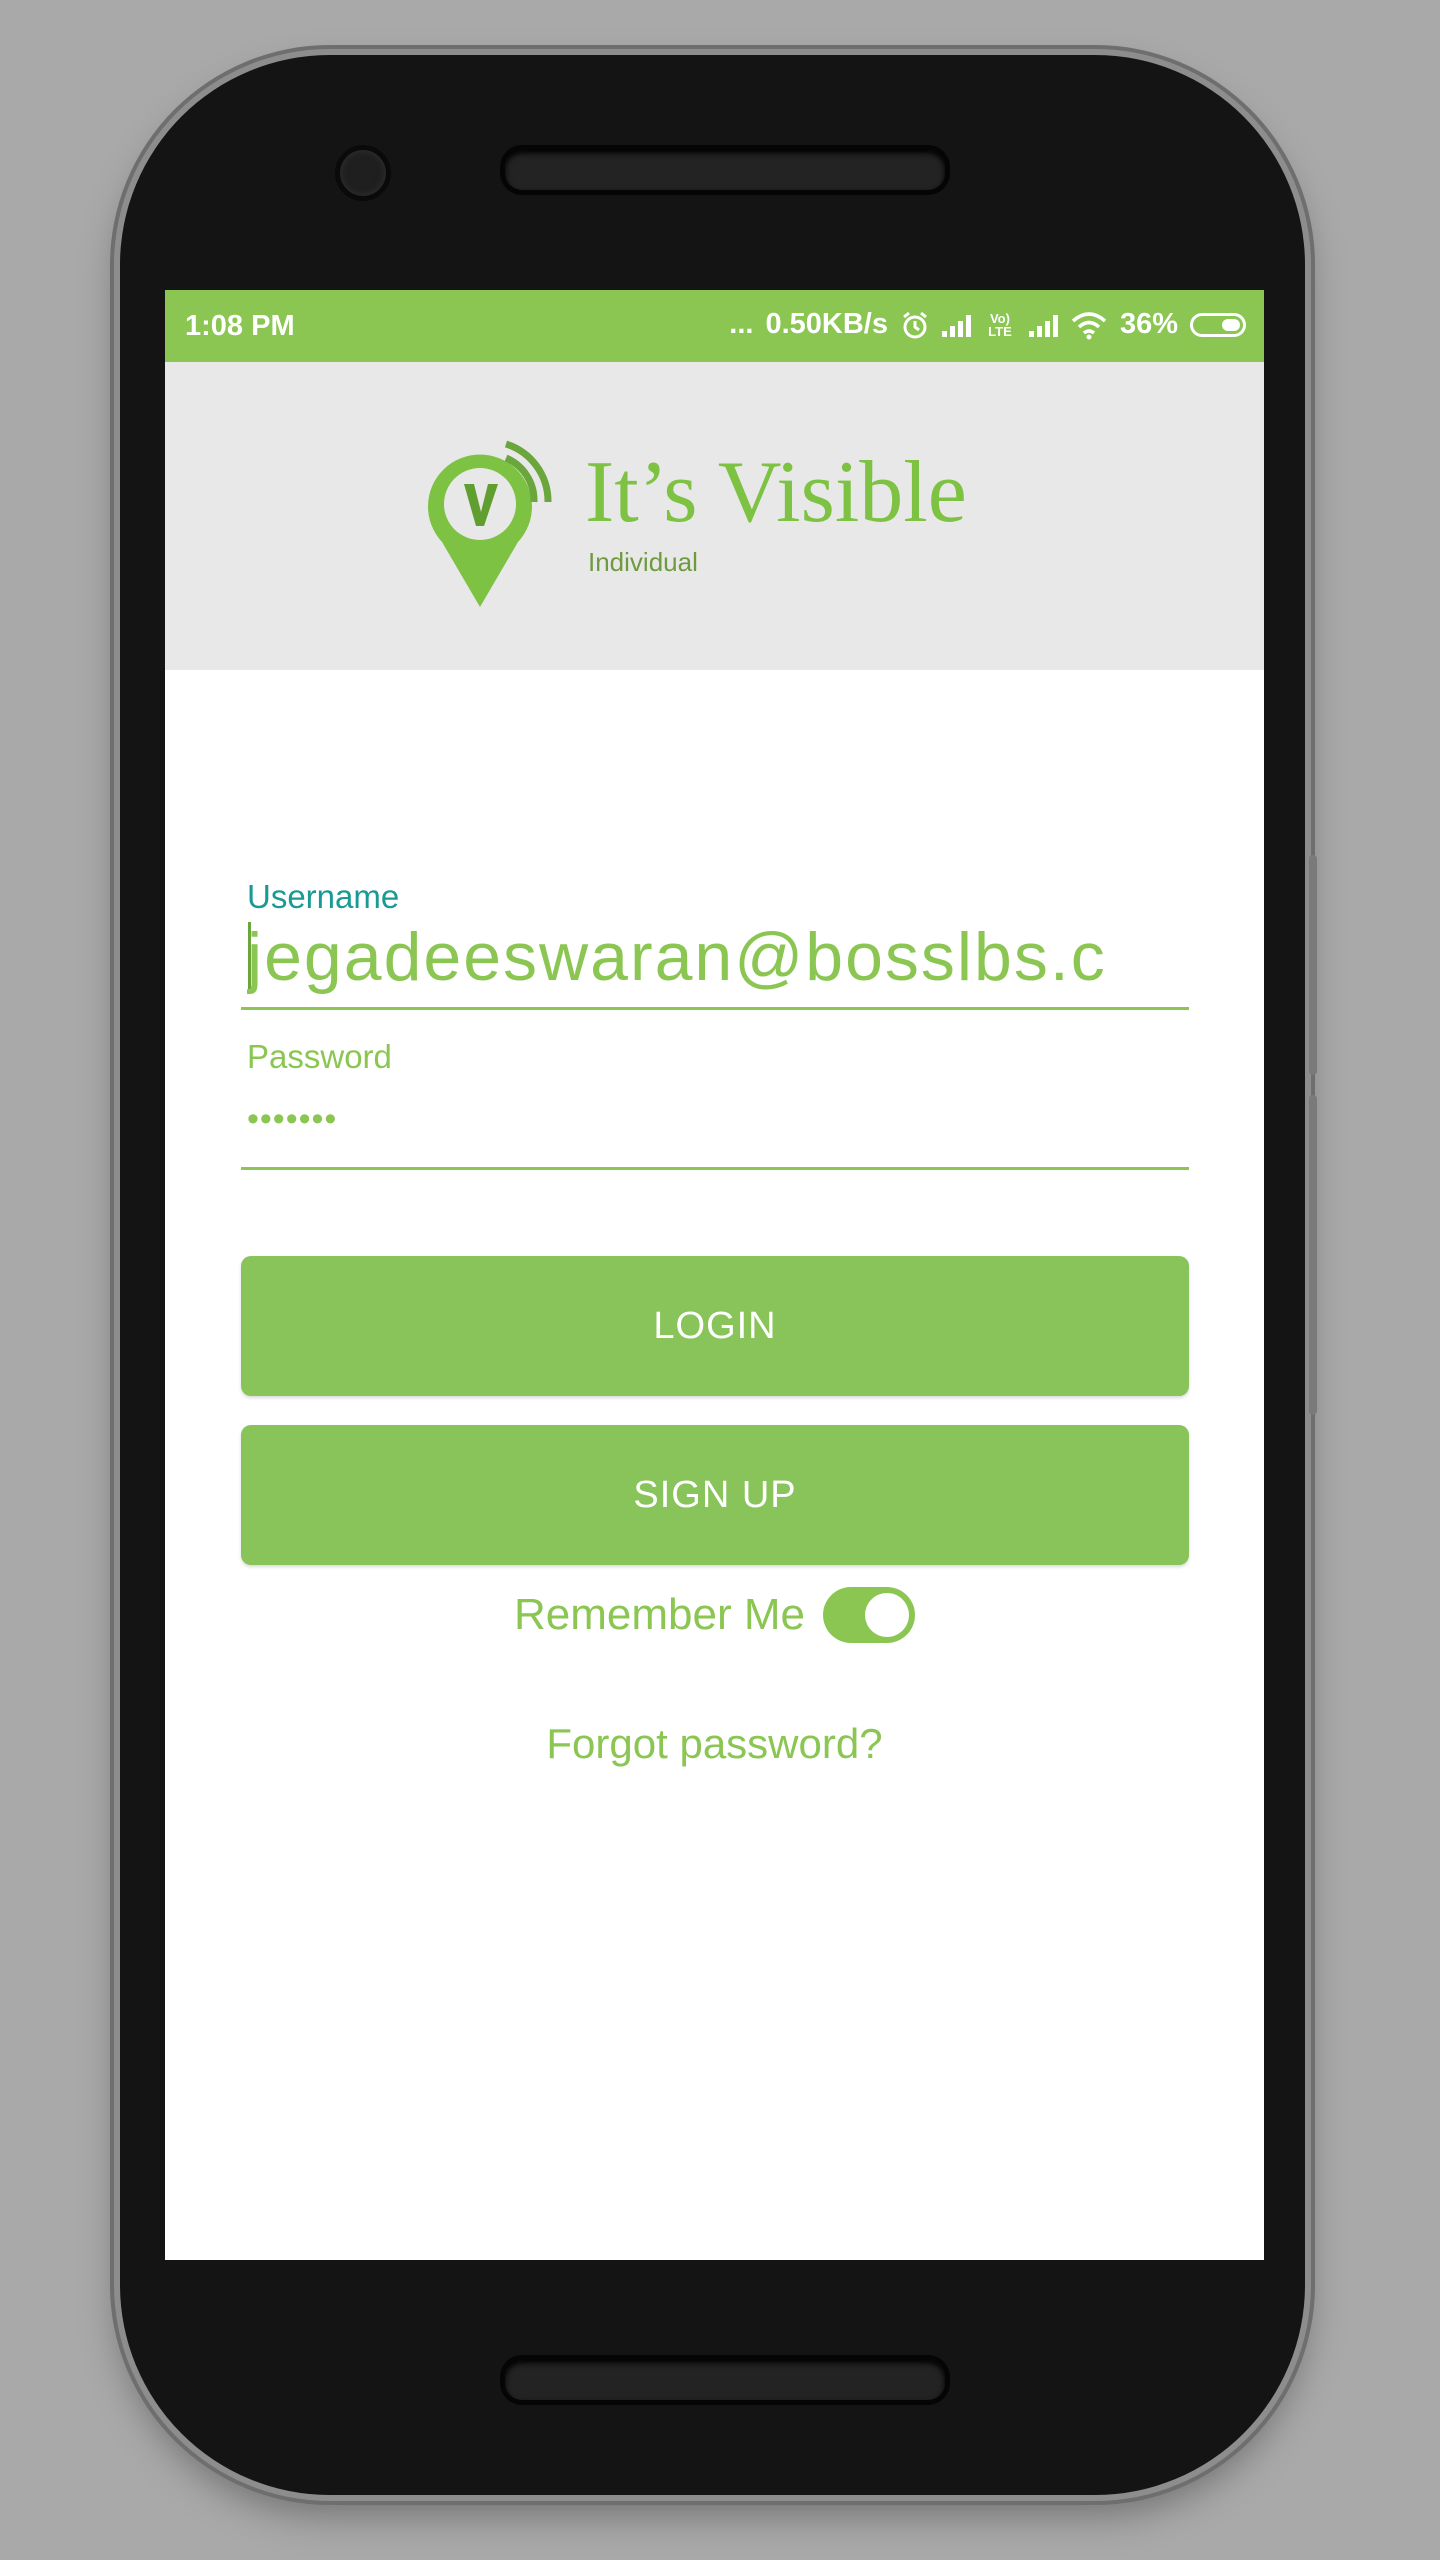  Describe the element at coordinates (725, 170) in the screenshot. I see `top-speaker` at that location.